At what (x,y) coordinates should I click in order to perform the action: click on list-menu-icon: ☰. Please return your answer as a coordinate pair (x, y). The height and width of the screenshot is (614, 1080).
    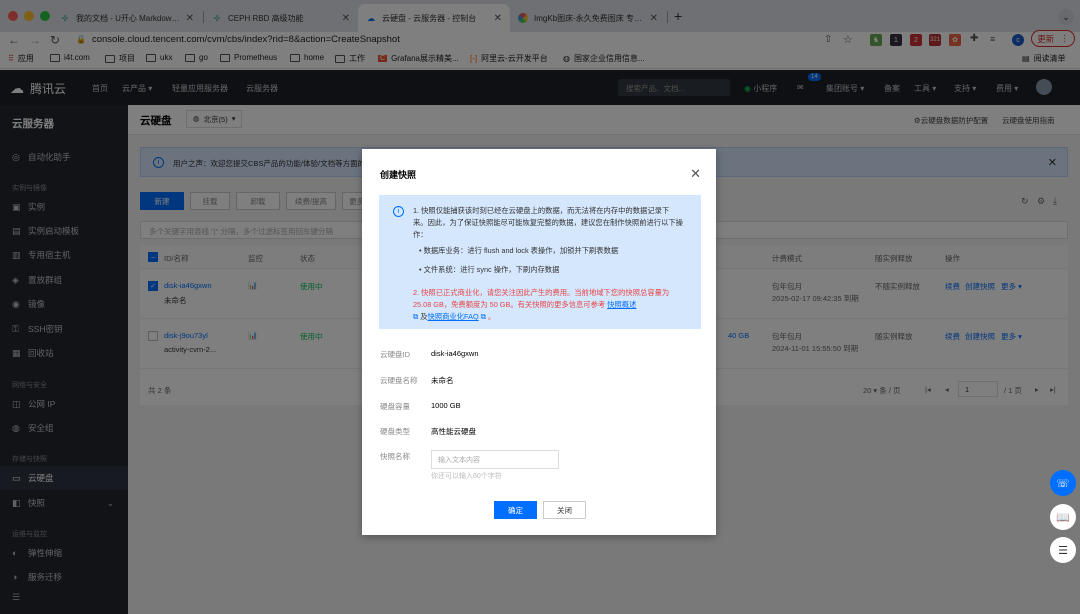
    Looking at the image, I should click on (1063, 550).